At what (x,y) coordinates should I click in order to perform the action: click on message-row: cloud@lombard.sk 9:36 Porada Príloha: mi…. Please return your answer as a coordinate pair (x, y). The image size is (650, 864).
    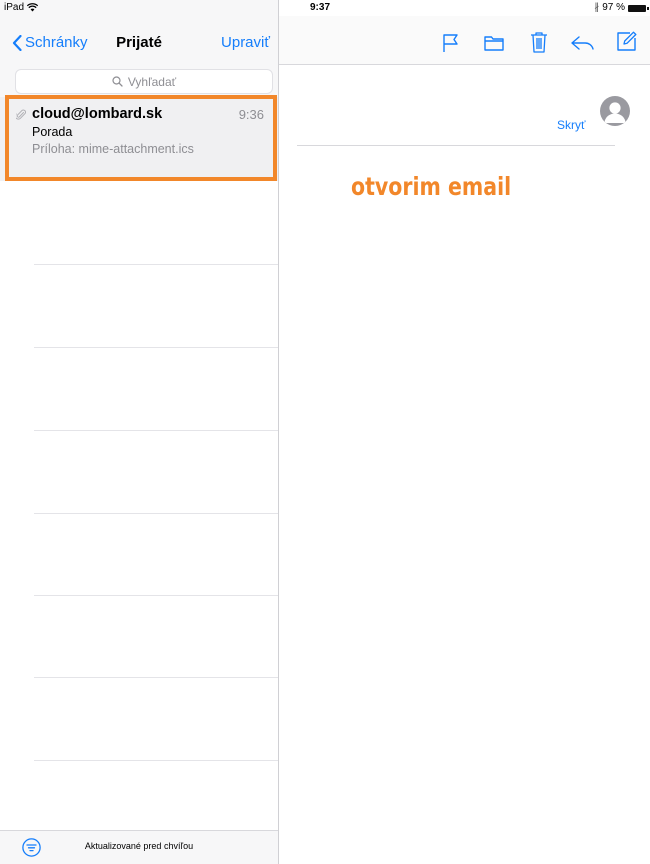
    Looking at the image, I should click on (139, 139).